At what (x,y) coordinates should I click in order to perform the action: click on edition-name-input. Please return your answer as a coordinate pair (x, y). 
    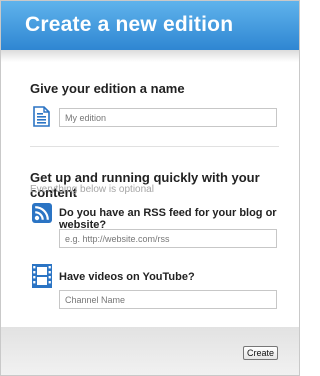
    Looking at the image, I should click on (168, 117).